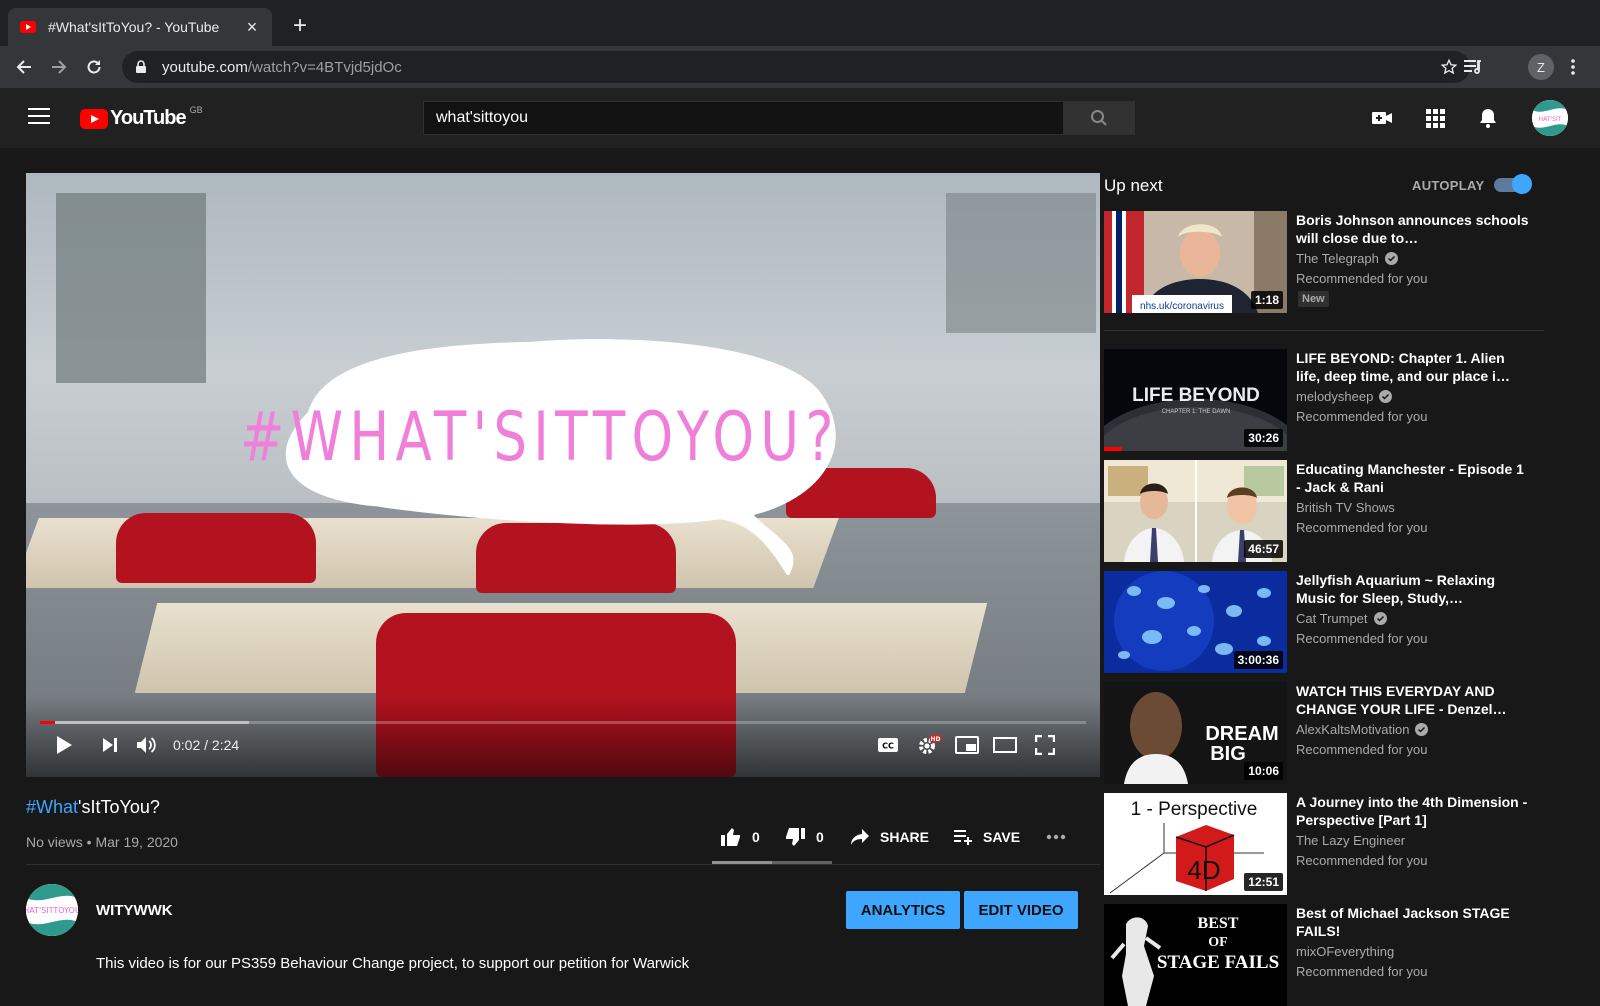  I want to click on channel-label: British TV Shows, so click(1345, 507).